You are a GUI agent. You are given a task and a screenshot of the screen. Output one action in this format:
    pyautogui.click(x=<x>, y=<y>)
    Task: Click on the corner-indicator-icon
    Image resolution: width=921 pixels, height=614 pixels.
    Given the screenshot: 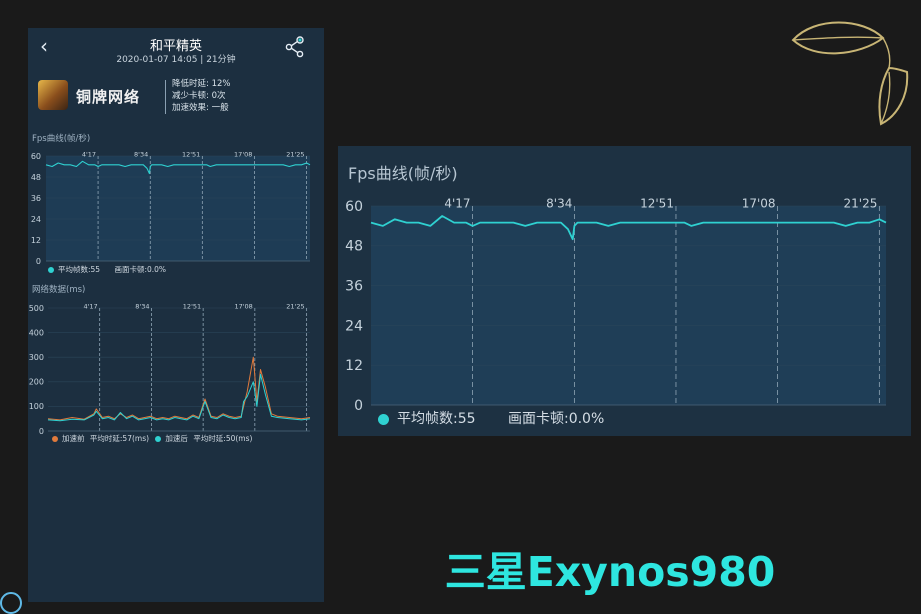 What is the action you would take?
    pyautogui.click(x=11, y=603)
    